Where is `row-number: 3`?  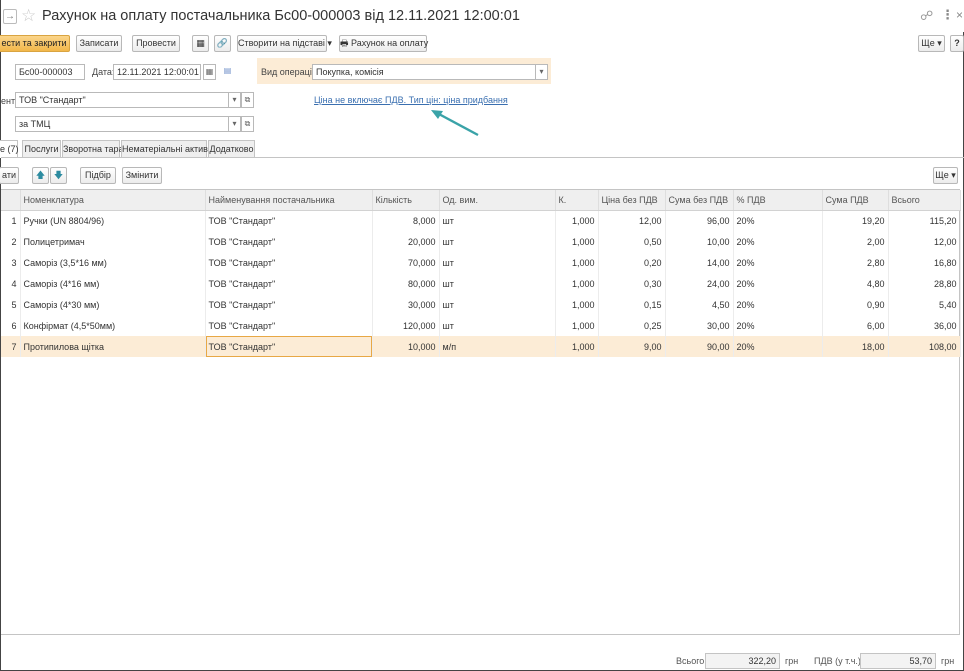 row-number: 3 is located at coordinates (11, 262).